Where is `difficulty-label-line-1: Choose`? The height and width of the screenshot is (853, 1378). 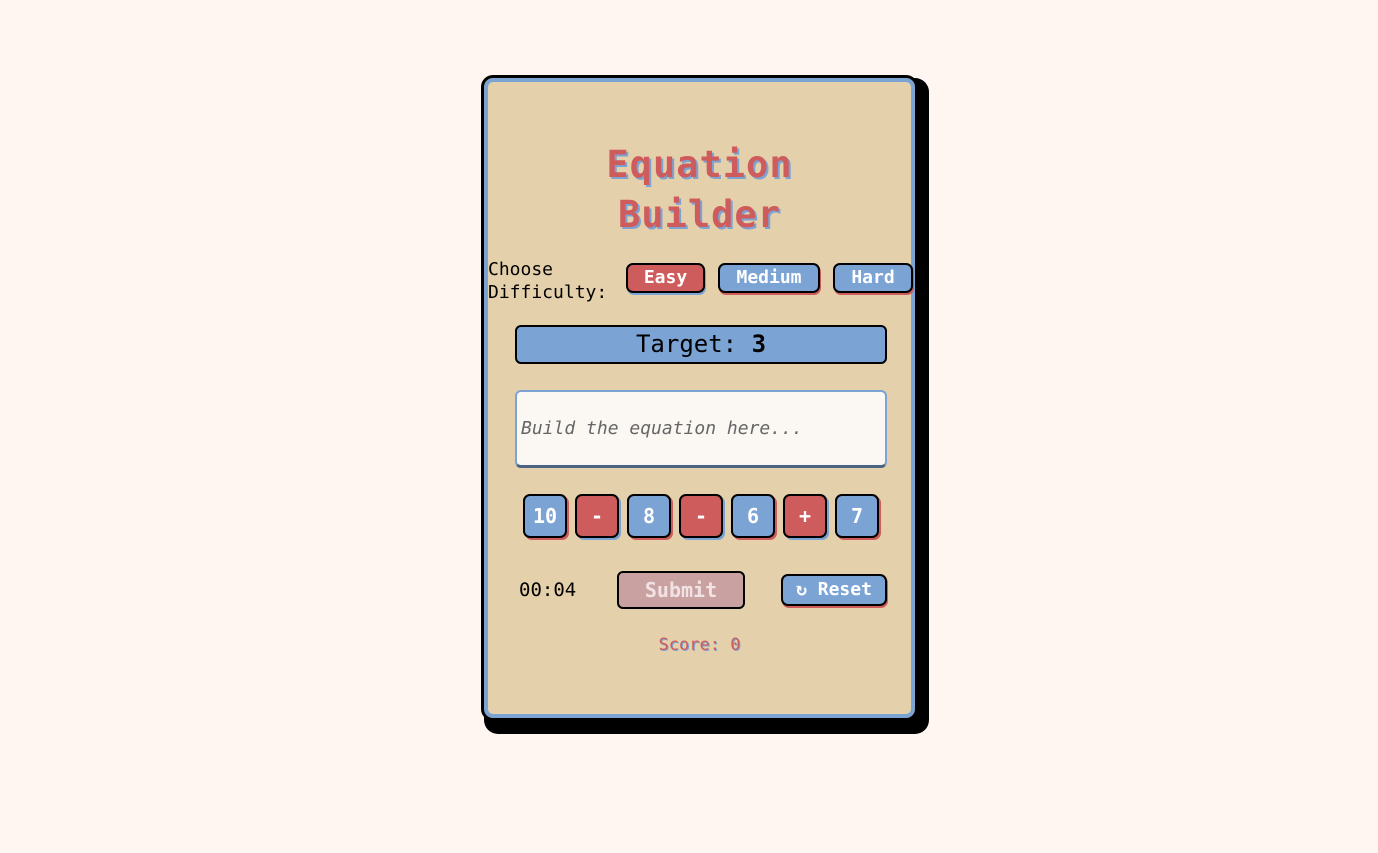 difficulty-label-line-1: Choose is located at coordinates (521, 269).